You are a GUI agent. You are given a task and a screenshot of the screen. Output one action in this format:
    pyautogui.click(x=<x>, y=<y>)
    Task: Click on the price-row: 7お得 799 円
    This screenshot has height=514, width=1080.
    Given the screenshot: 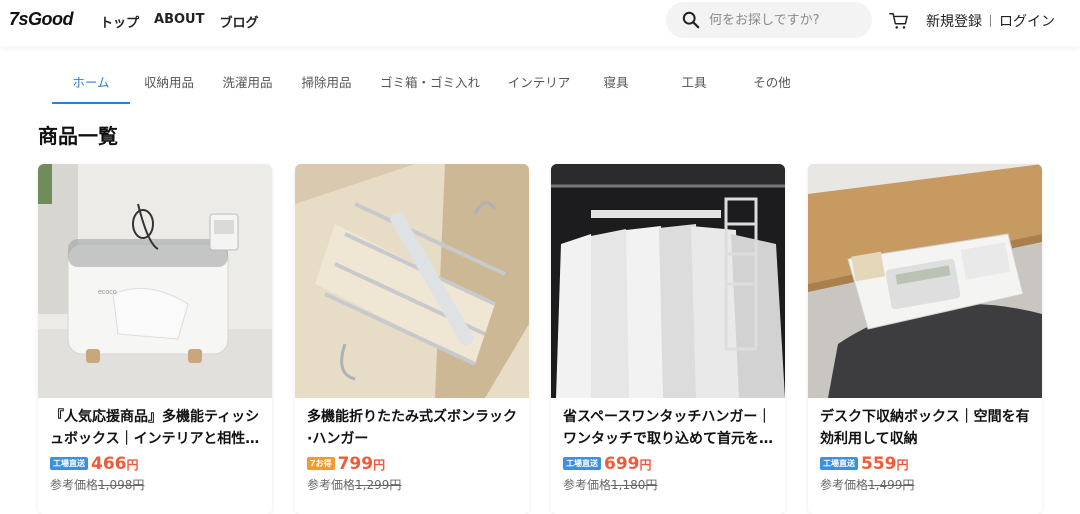 What is the action you would take?
    pyautogui.click(x=346, y=464)
    